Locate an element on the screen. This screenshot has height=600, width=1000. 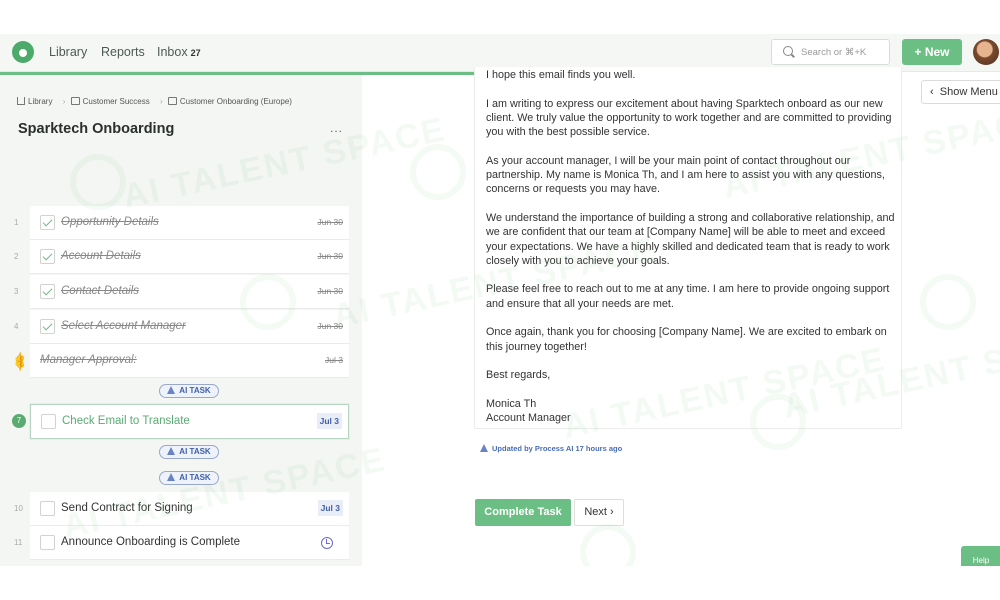
search-input: Search or ⌘+K is located at coordinates (830, 52).